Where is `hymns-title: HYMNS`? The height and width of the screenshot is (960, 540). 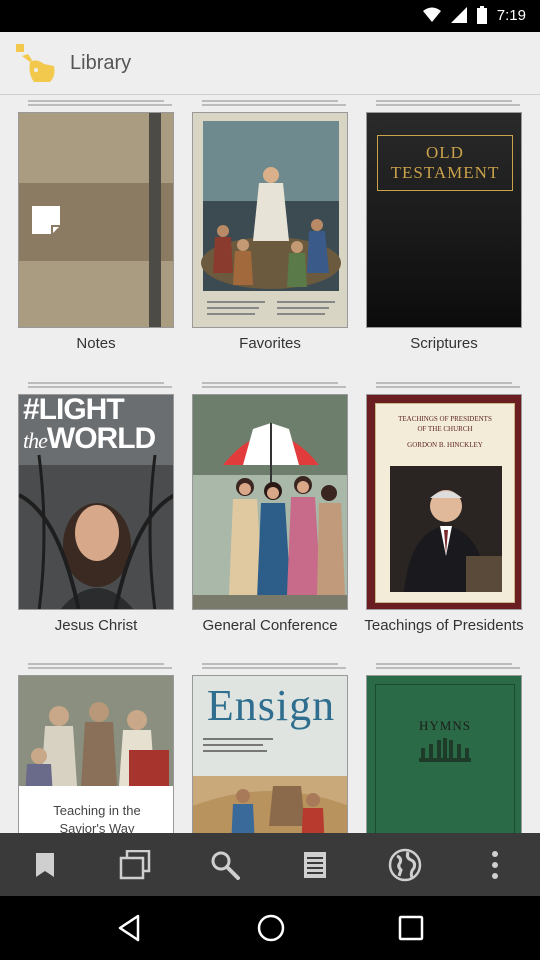 hymns-title: HYMNS is located at coordinates (445, 725).